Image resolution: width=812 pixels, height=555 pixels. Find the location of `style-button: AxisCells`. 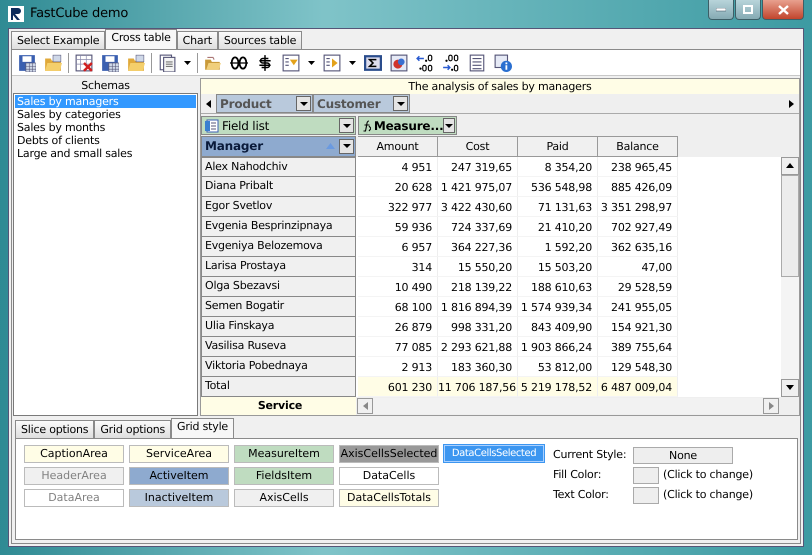

style-button: AxisCells is located at coordinates (284, 498).